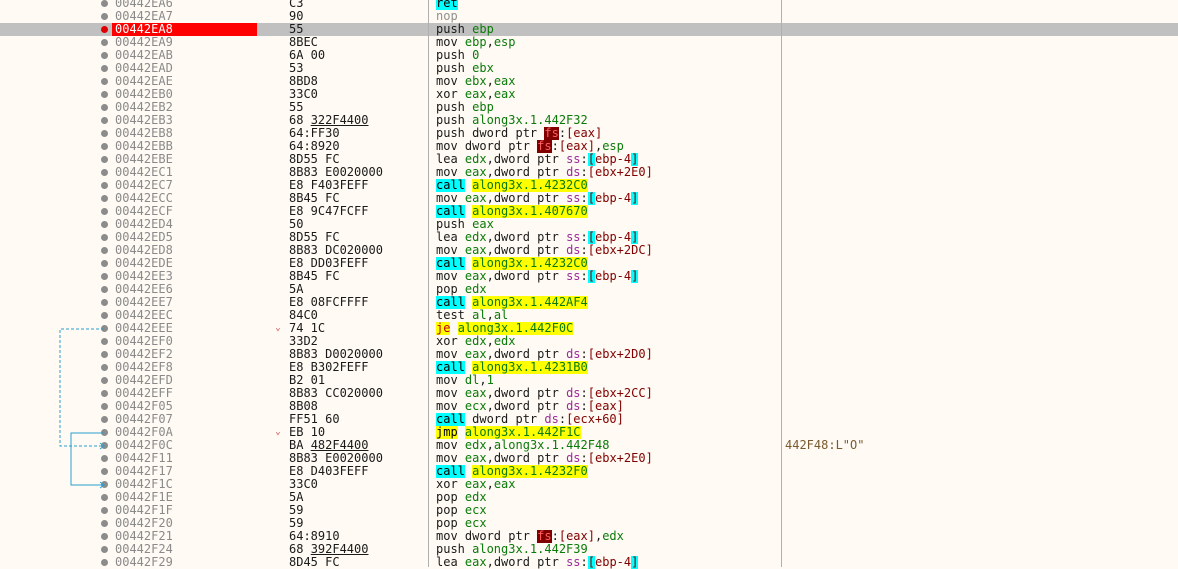  Describe the element at coordinates (144, 562) in the screenshot. I see `address: 00442F29` at that location.